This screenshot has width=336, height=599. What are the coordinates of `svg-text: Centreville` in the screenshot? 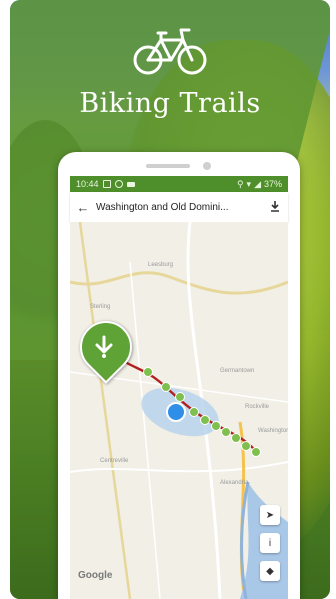 It's located at (114, 461).